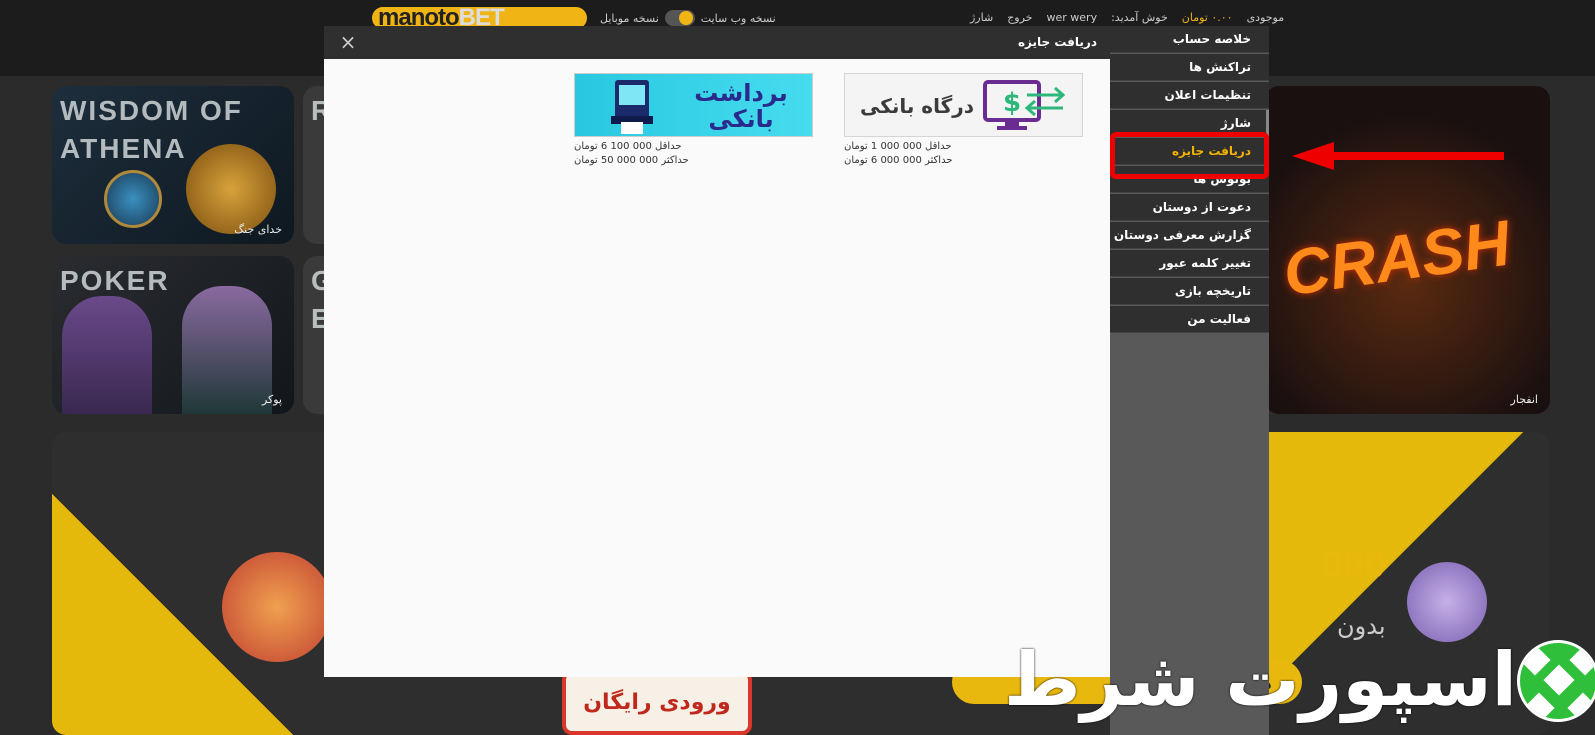 This screenshot has width=1595, height=735. I want to click on tile-subtitle: پوکر, so click(271, 399).